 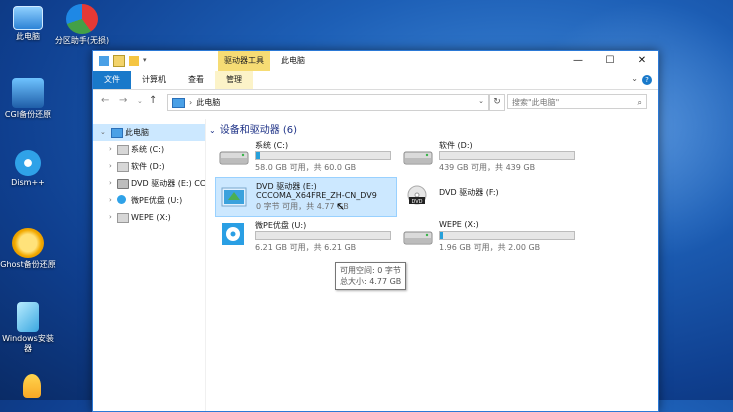 I want to click on expand-ribbon-icon: ⌄, so click(x=634, y=78).